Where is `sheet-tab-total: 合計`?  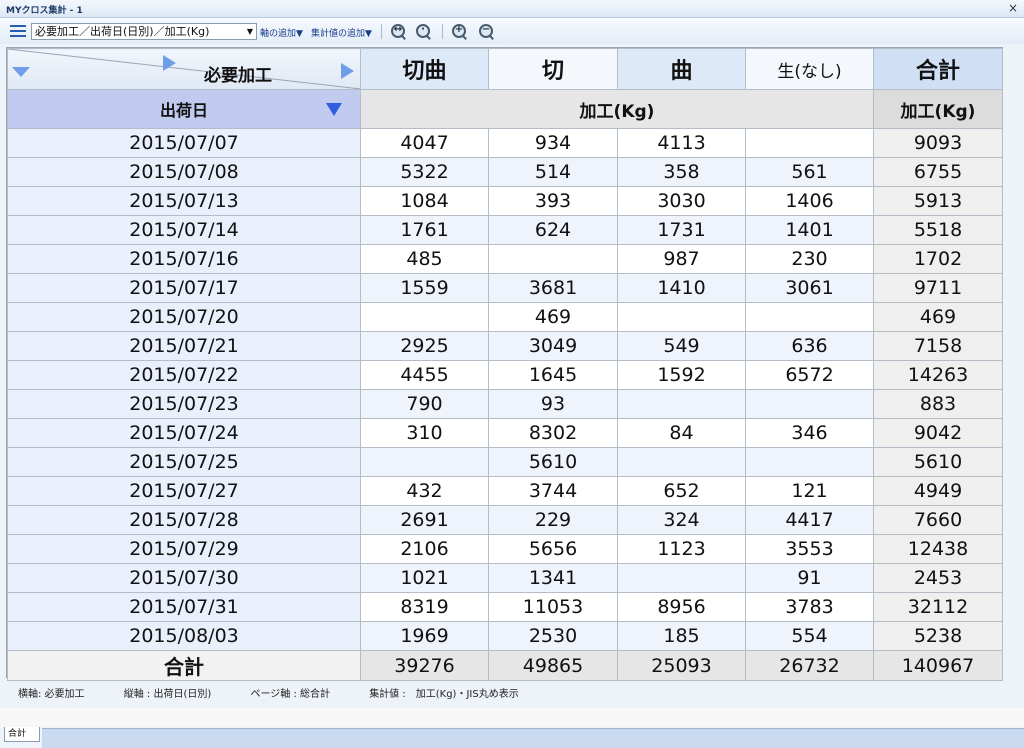
sheet-tab-total: 合計 is located at coordinates (22, 734).